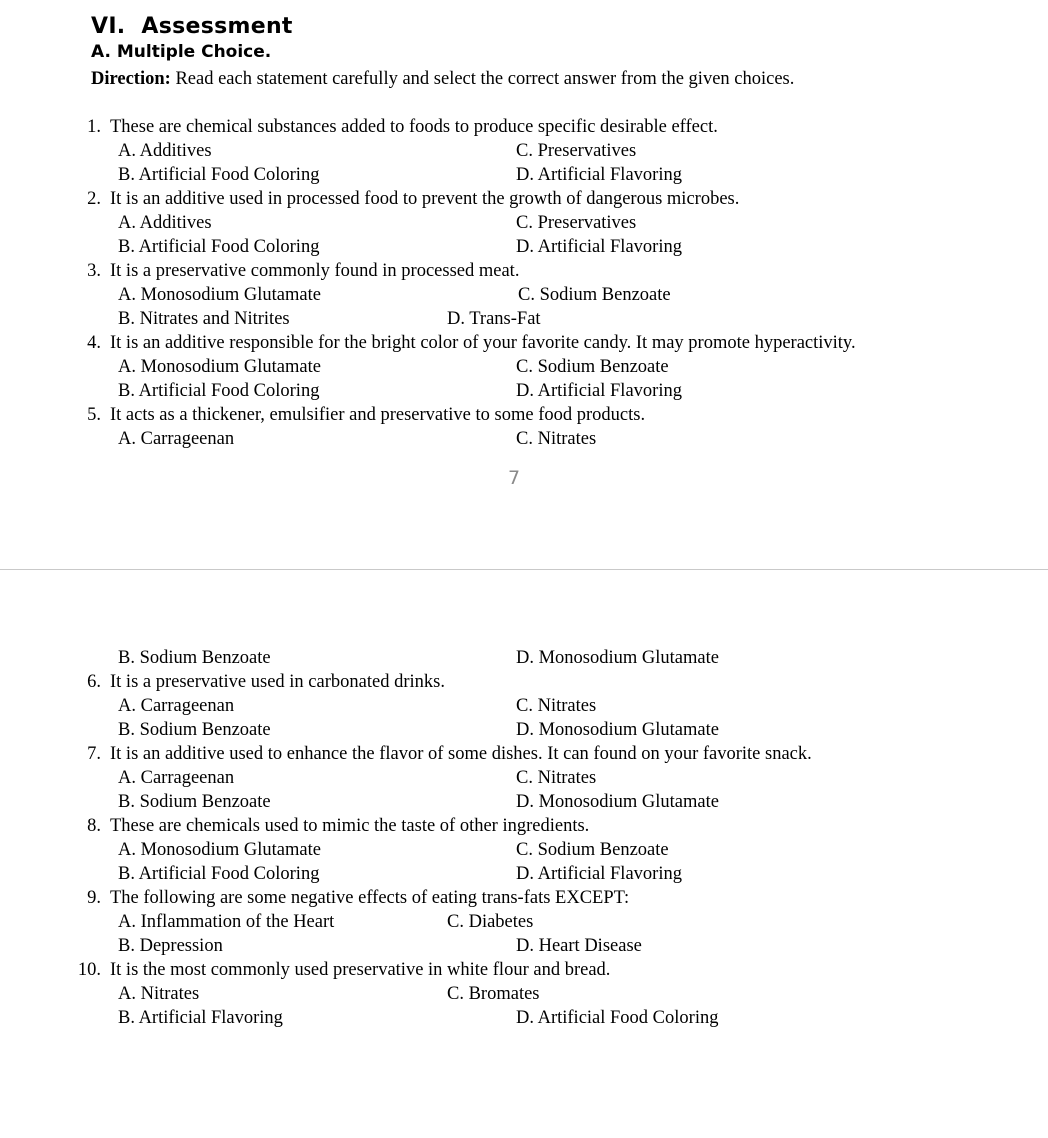  I want to click on question-number: 2., so click(94, 199).